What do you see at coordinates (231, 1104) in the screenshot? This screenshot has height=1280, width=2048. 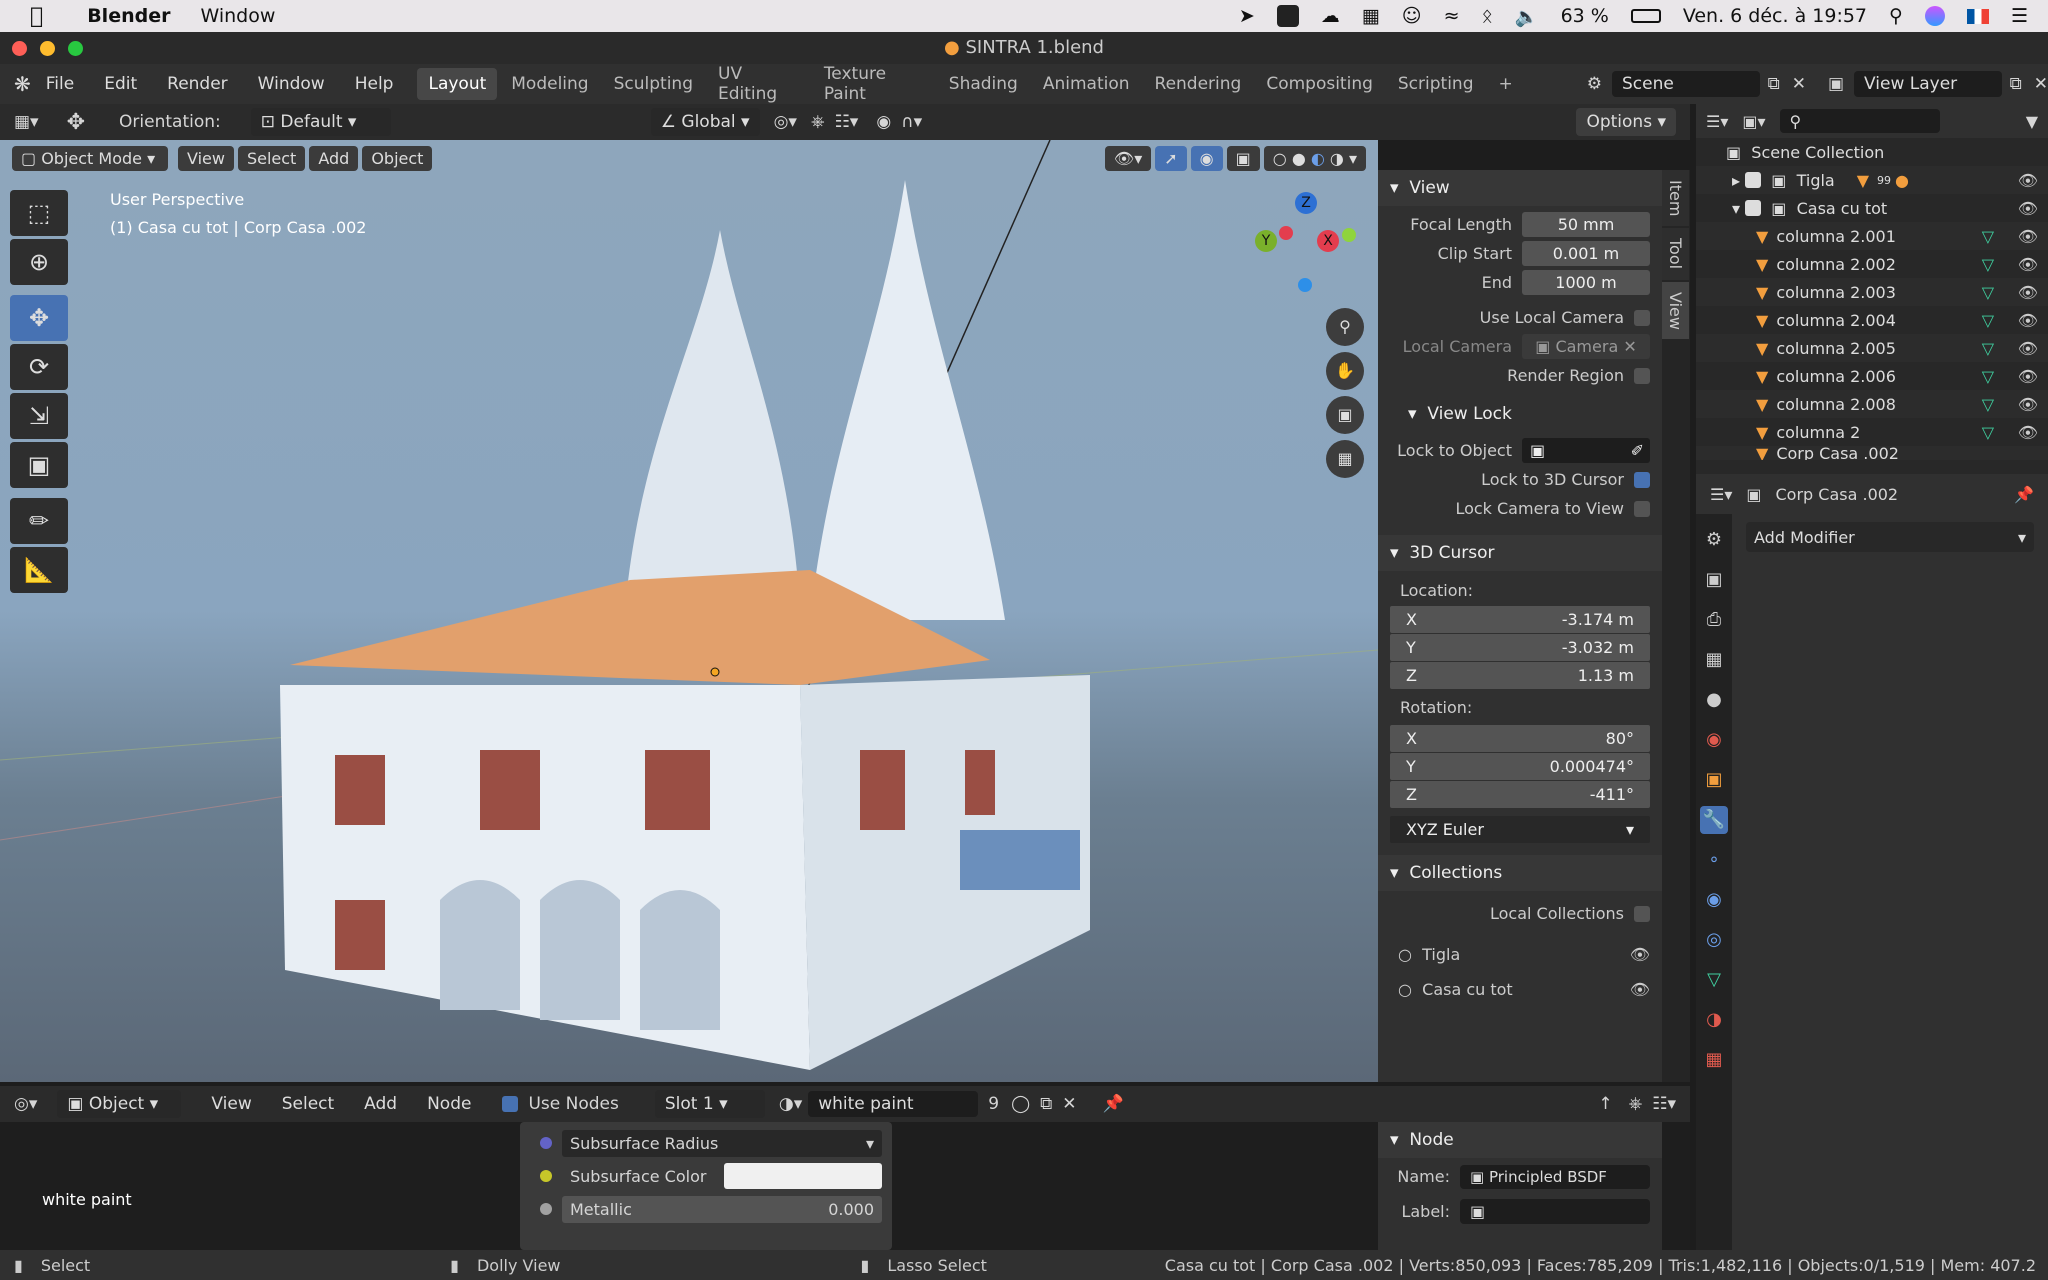 I see `node-menu-view: View` at bounding box center [231, 1104].